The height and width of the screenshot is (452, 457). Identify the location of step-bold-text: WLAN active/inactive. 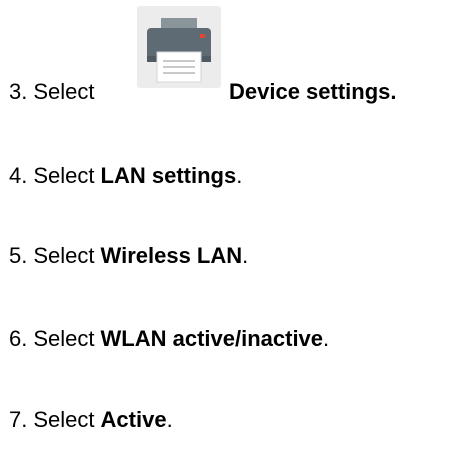
(212, 338).